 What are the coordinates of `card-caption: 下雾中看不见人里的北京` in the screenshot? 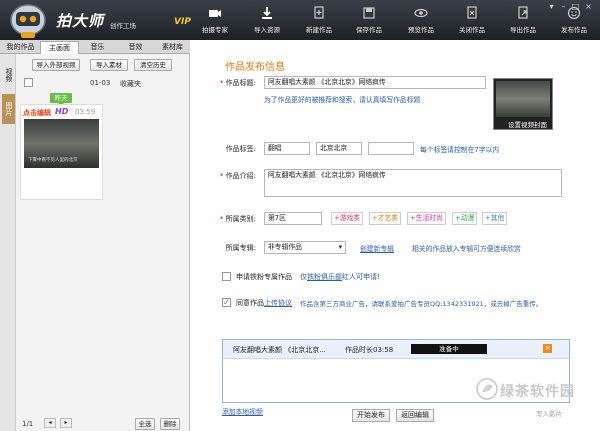 It's located at (53, 160).